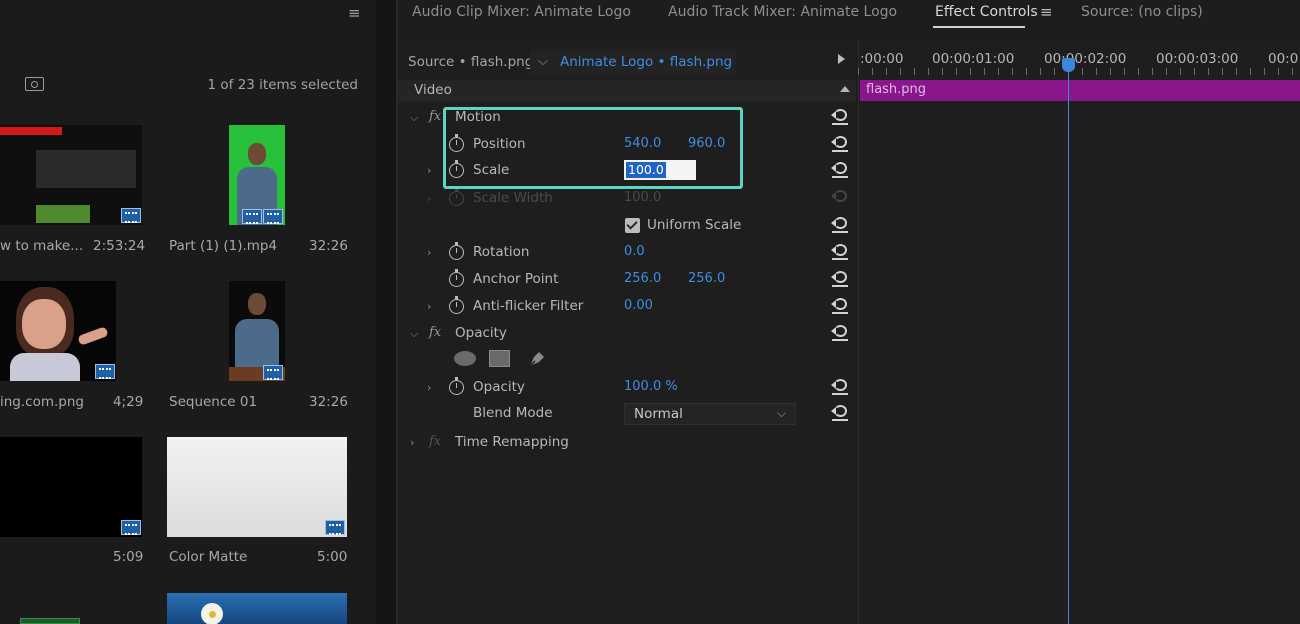 The image size is (1300, 624). What do you see at coordinates (208, 557) in the screenshot?
I see `project-item-name: Color Matte` at bounding box center [208, 557].